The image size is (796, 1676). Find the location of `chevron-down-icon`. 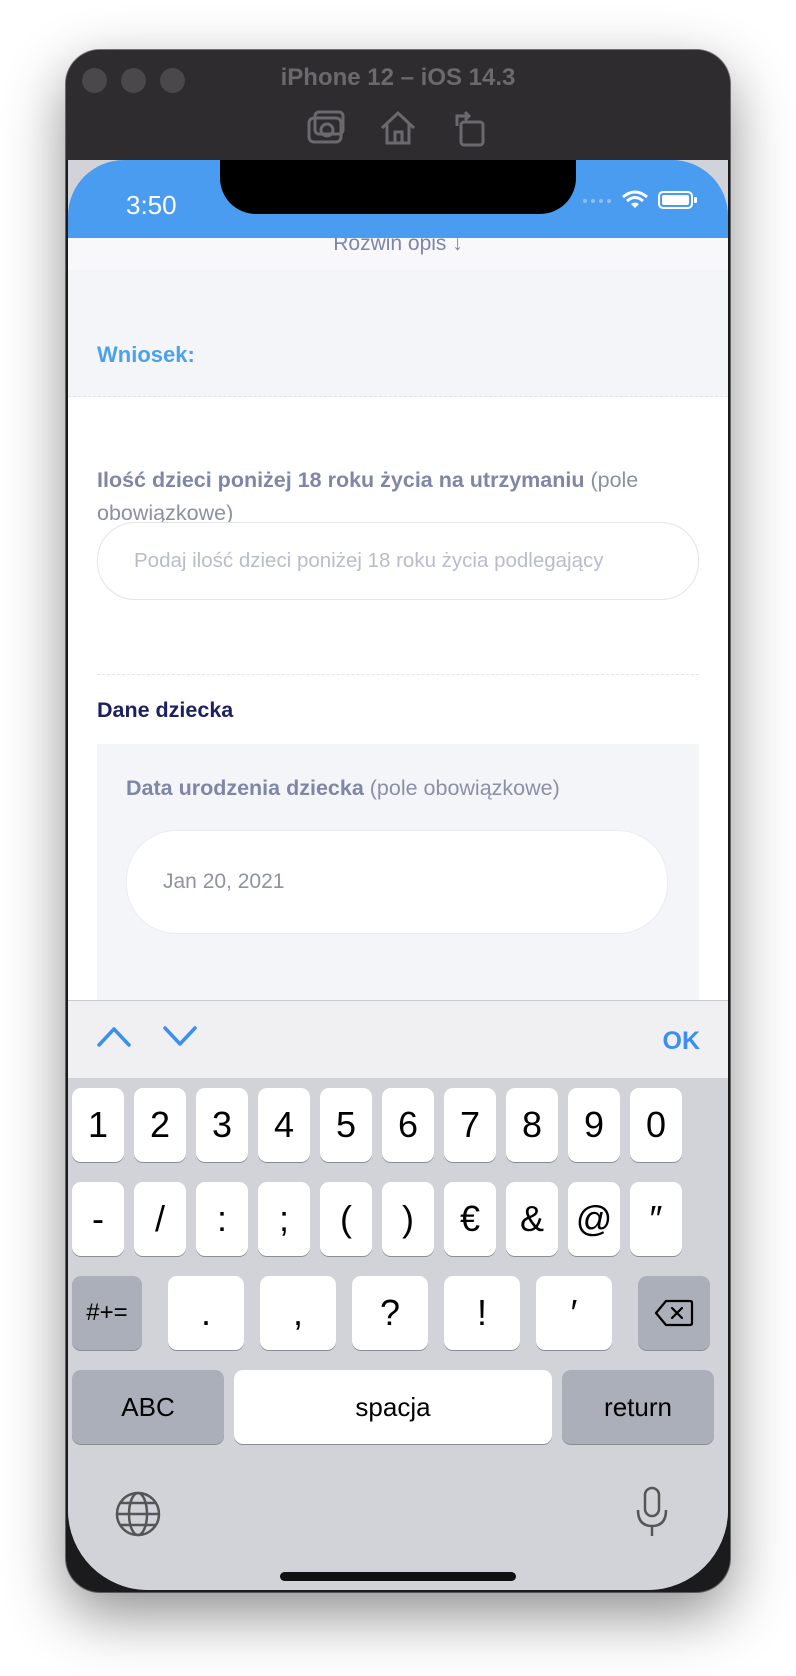

chevron-down-icon is located at coordinates (180, 1036).